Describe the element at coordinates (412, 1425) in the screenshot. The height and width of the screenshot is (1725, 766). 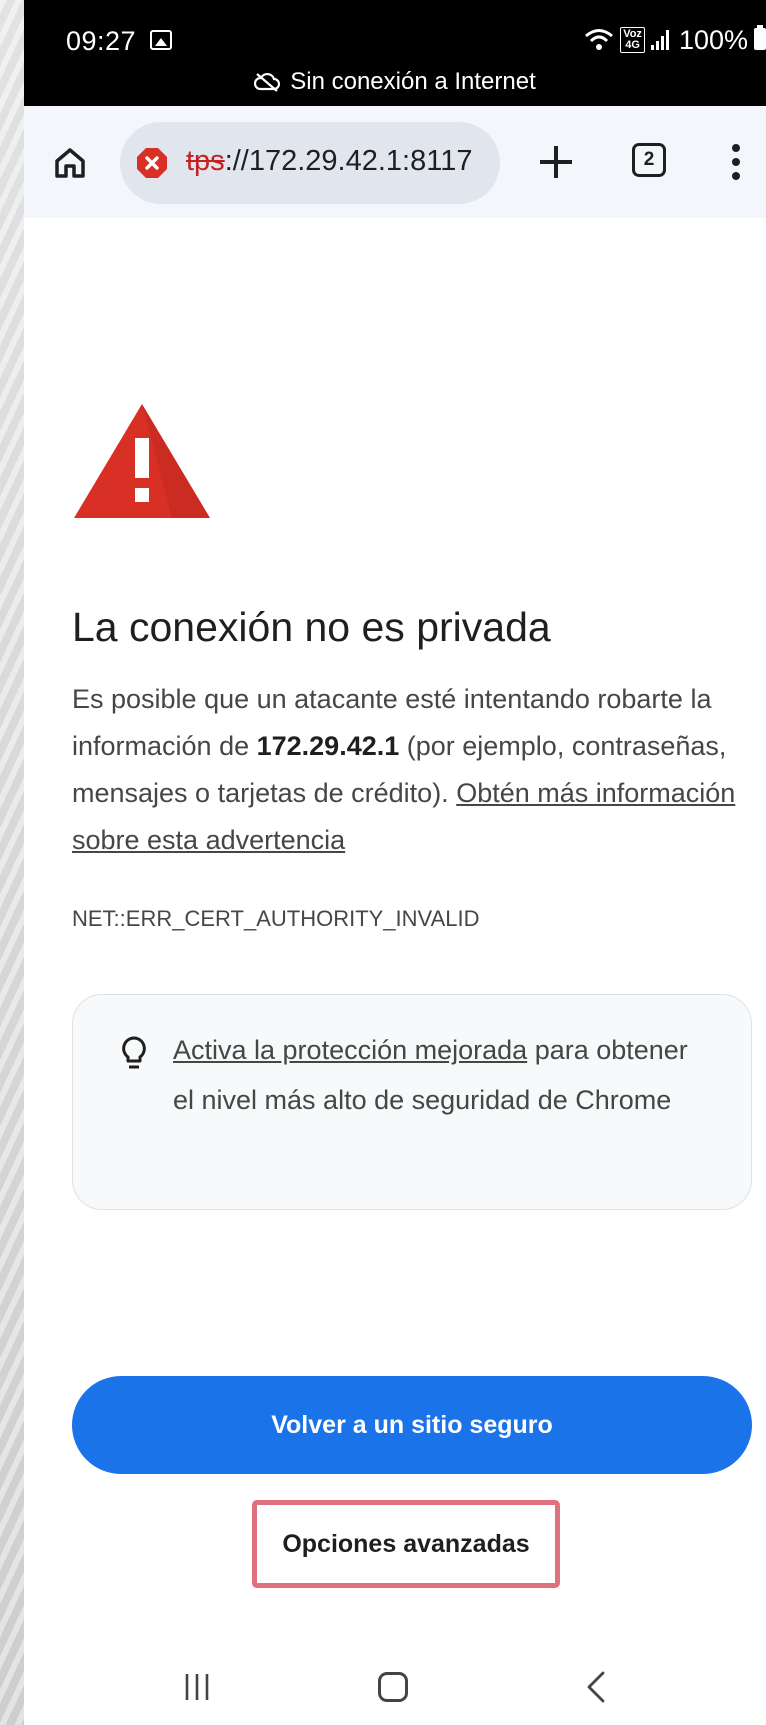
I see `back-to-safety-button: Volver a un sitio seguro` at that location.